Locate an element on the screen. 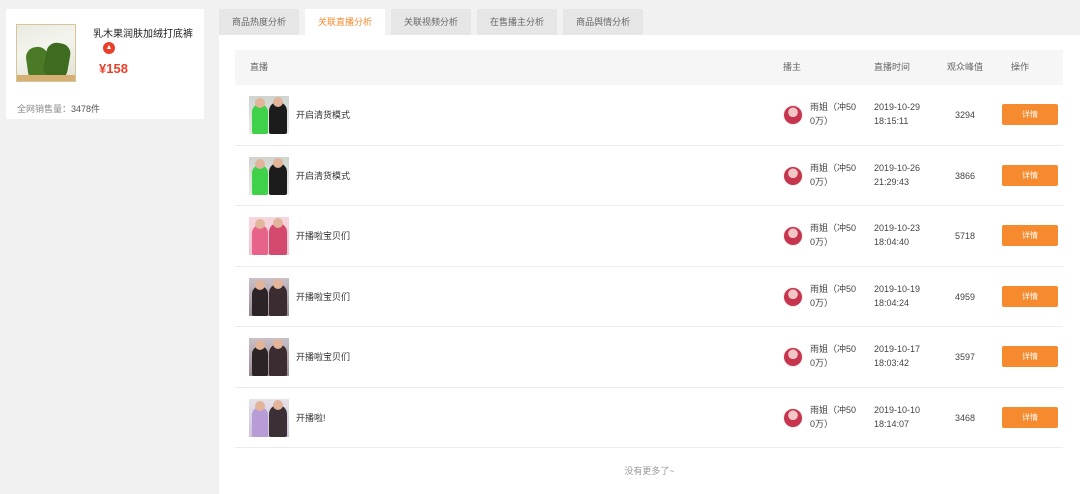 The image size is (1080, 494). header-live: 直播 is located at coordinates (259, 67).